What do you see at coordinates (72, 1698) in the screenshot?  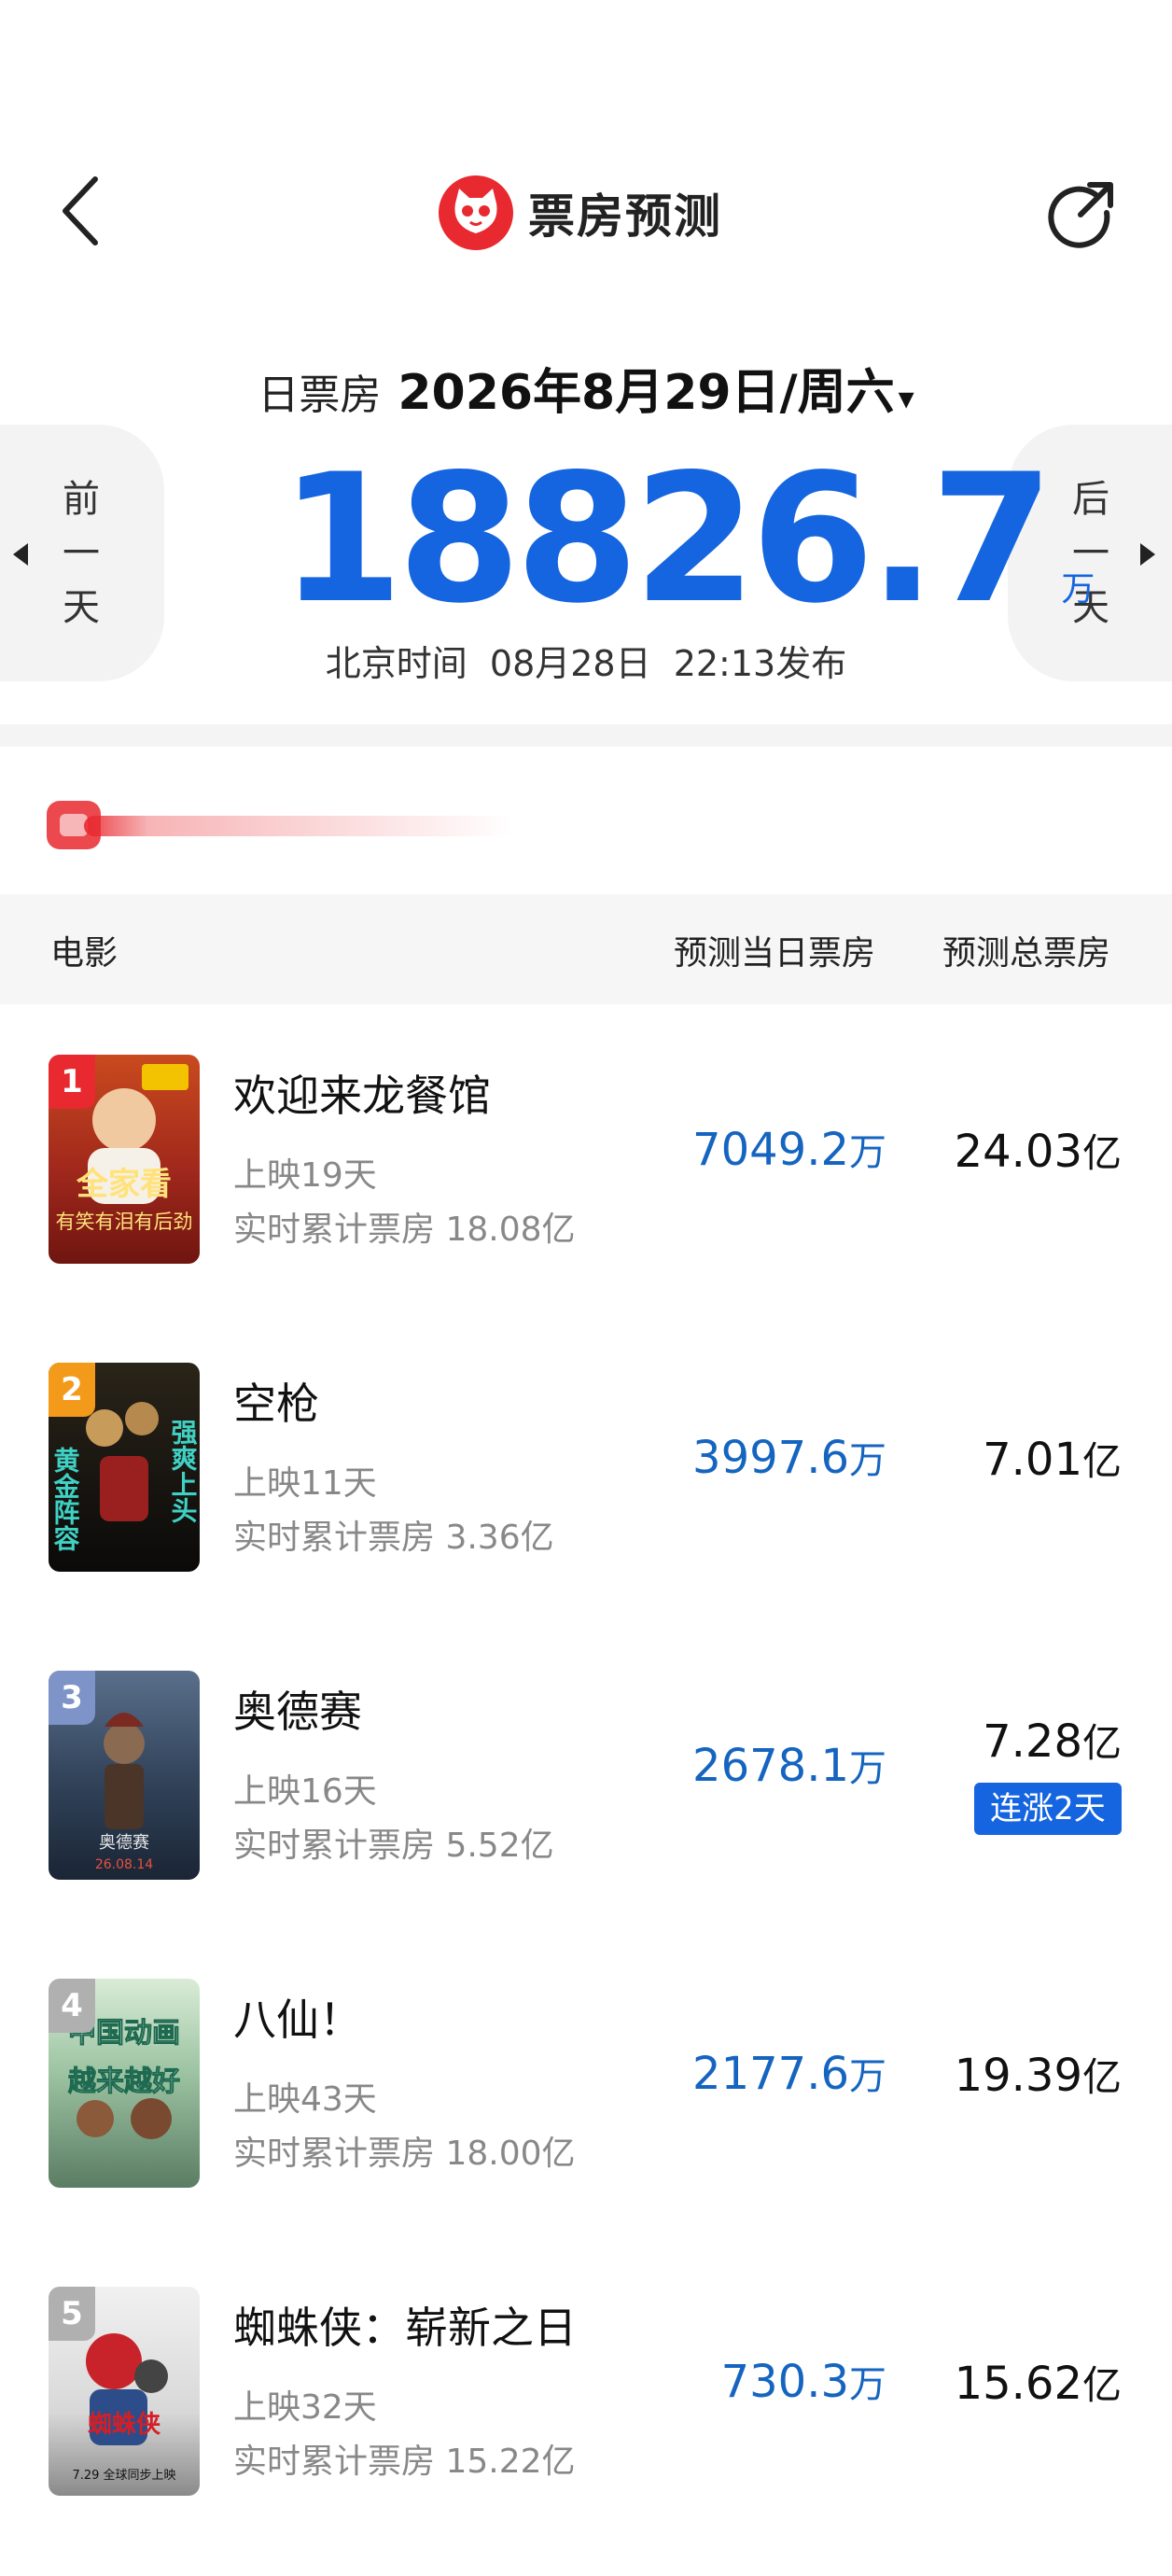 I see `rank-badge: 3` at bounding box center [72, 1698].